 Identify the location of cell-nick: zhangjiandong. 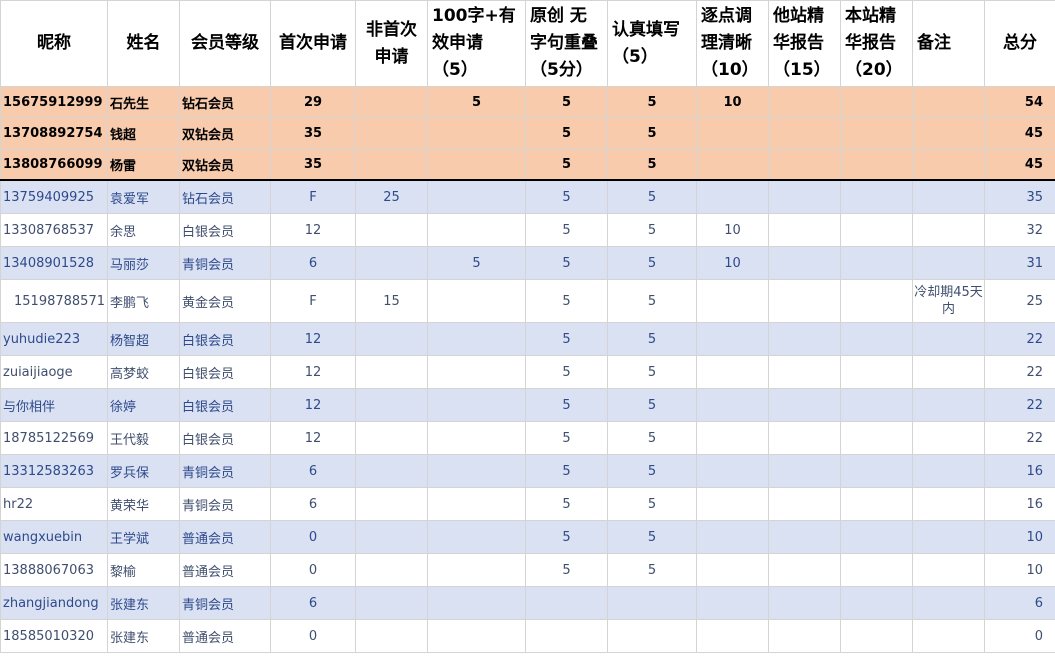
(54, 603).